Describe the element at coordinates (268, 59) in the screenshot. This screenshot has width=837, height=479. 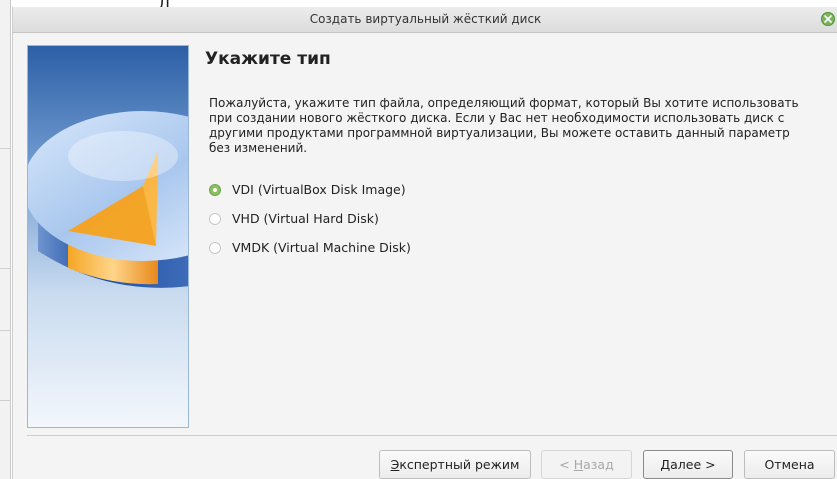
I see `page-title: Укажите тип` at that location.